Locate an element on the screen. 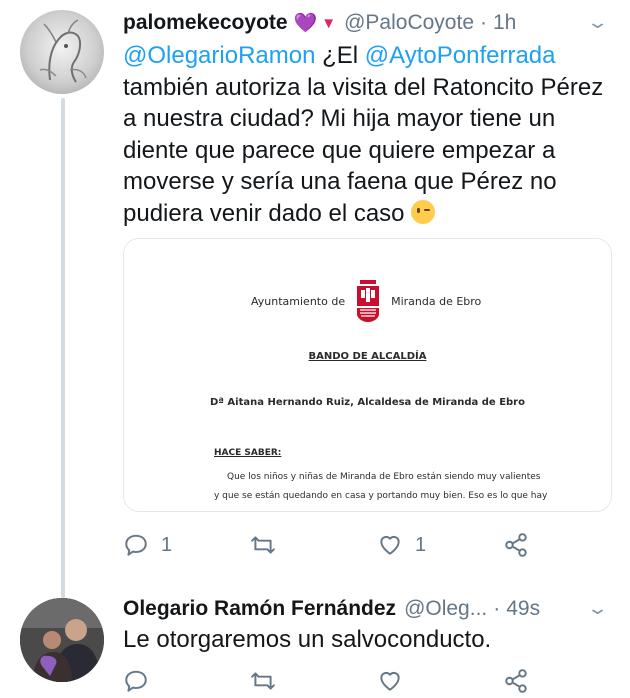 The image size is (630, 698). tweet-header: Olegario Ramón Fernández @Oleg... · 49s is located at coordinates (331, 609).